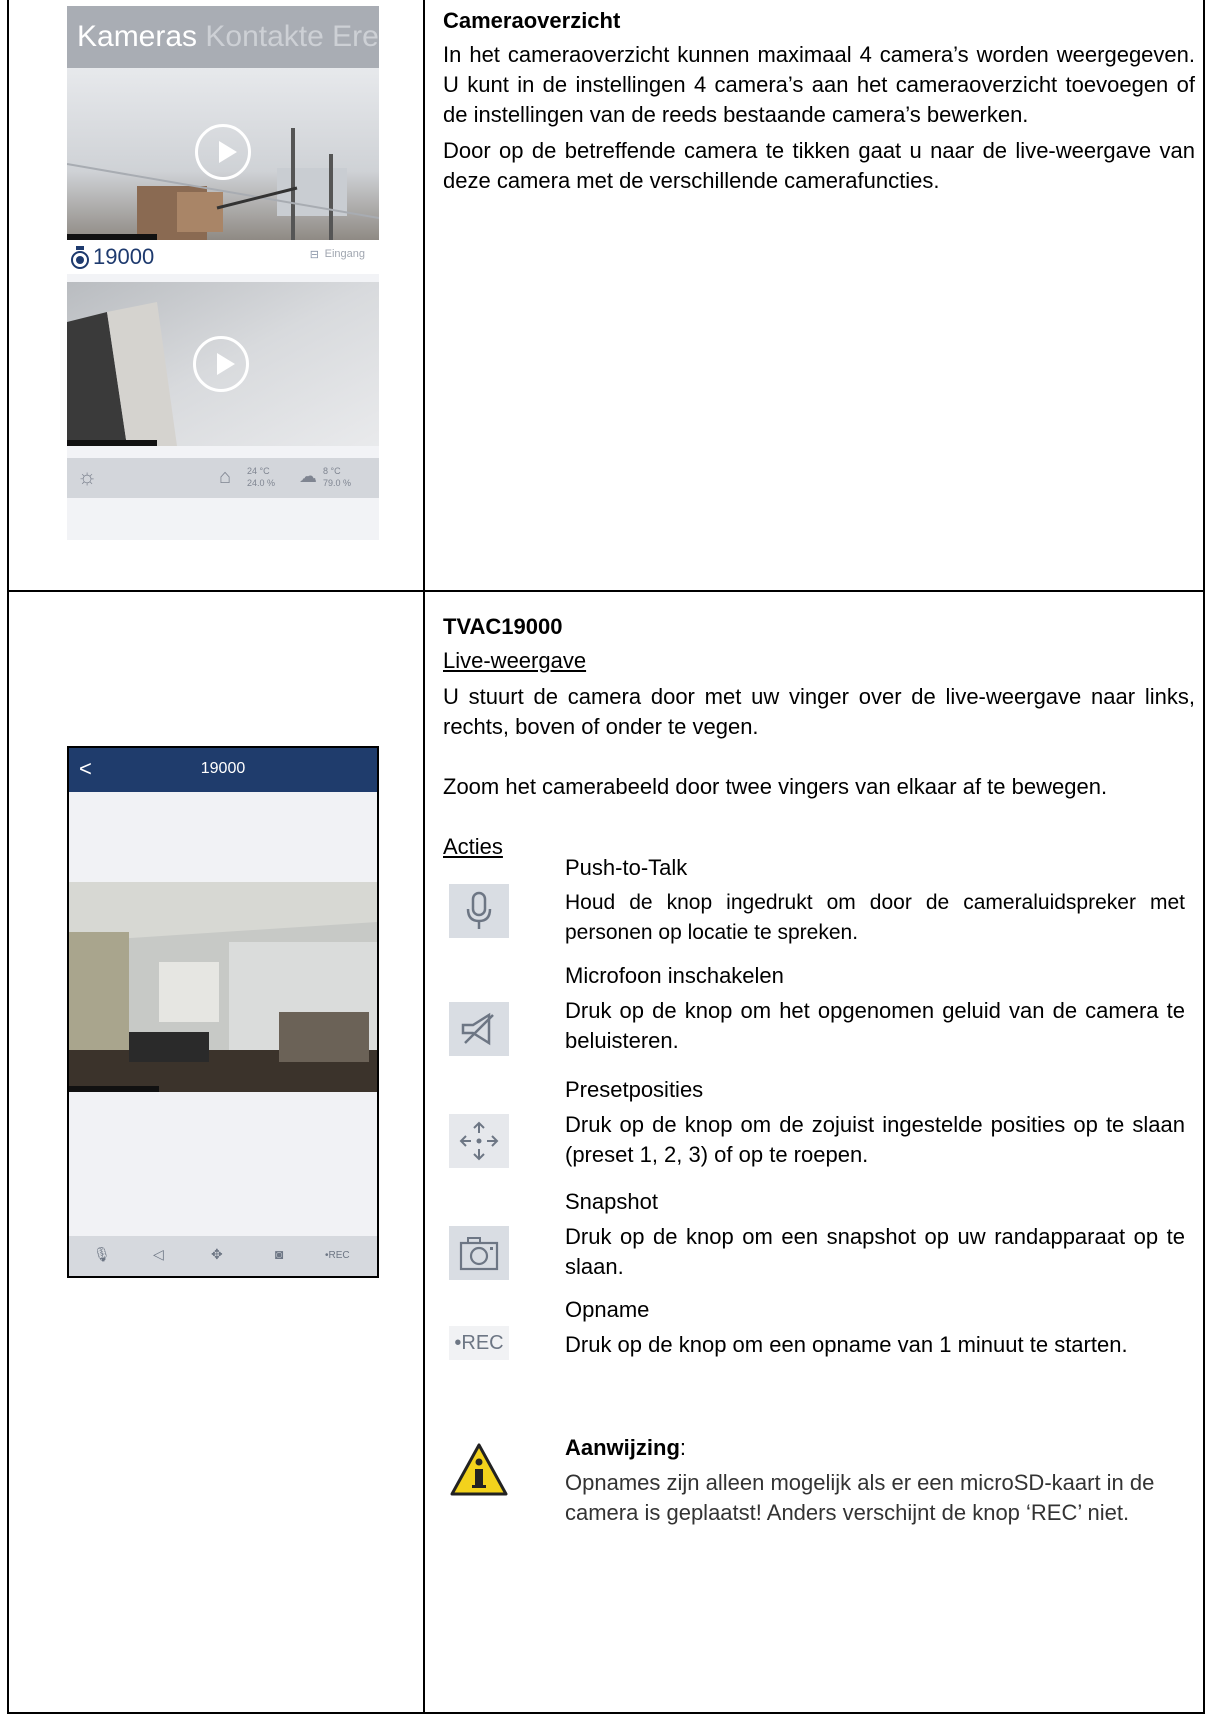 The image size is (1212, 1724). I want to click on tab-kameras: Kameras, so click(137, 36).